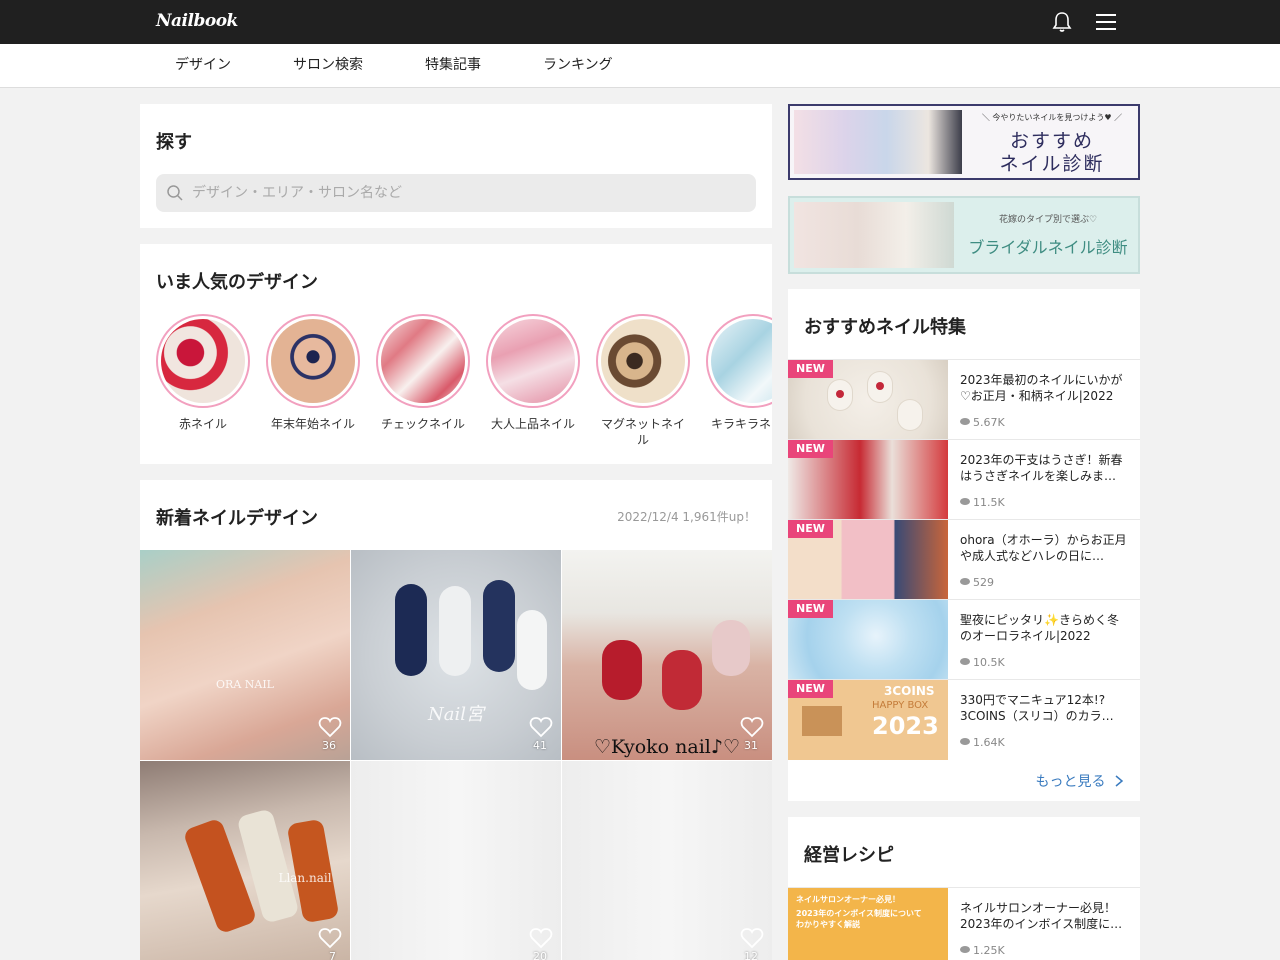 The image size is (1280, 960). I want to click on bell-icon, so click(1062, 22).